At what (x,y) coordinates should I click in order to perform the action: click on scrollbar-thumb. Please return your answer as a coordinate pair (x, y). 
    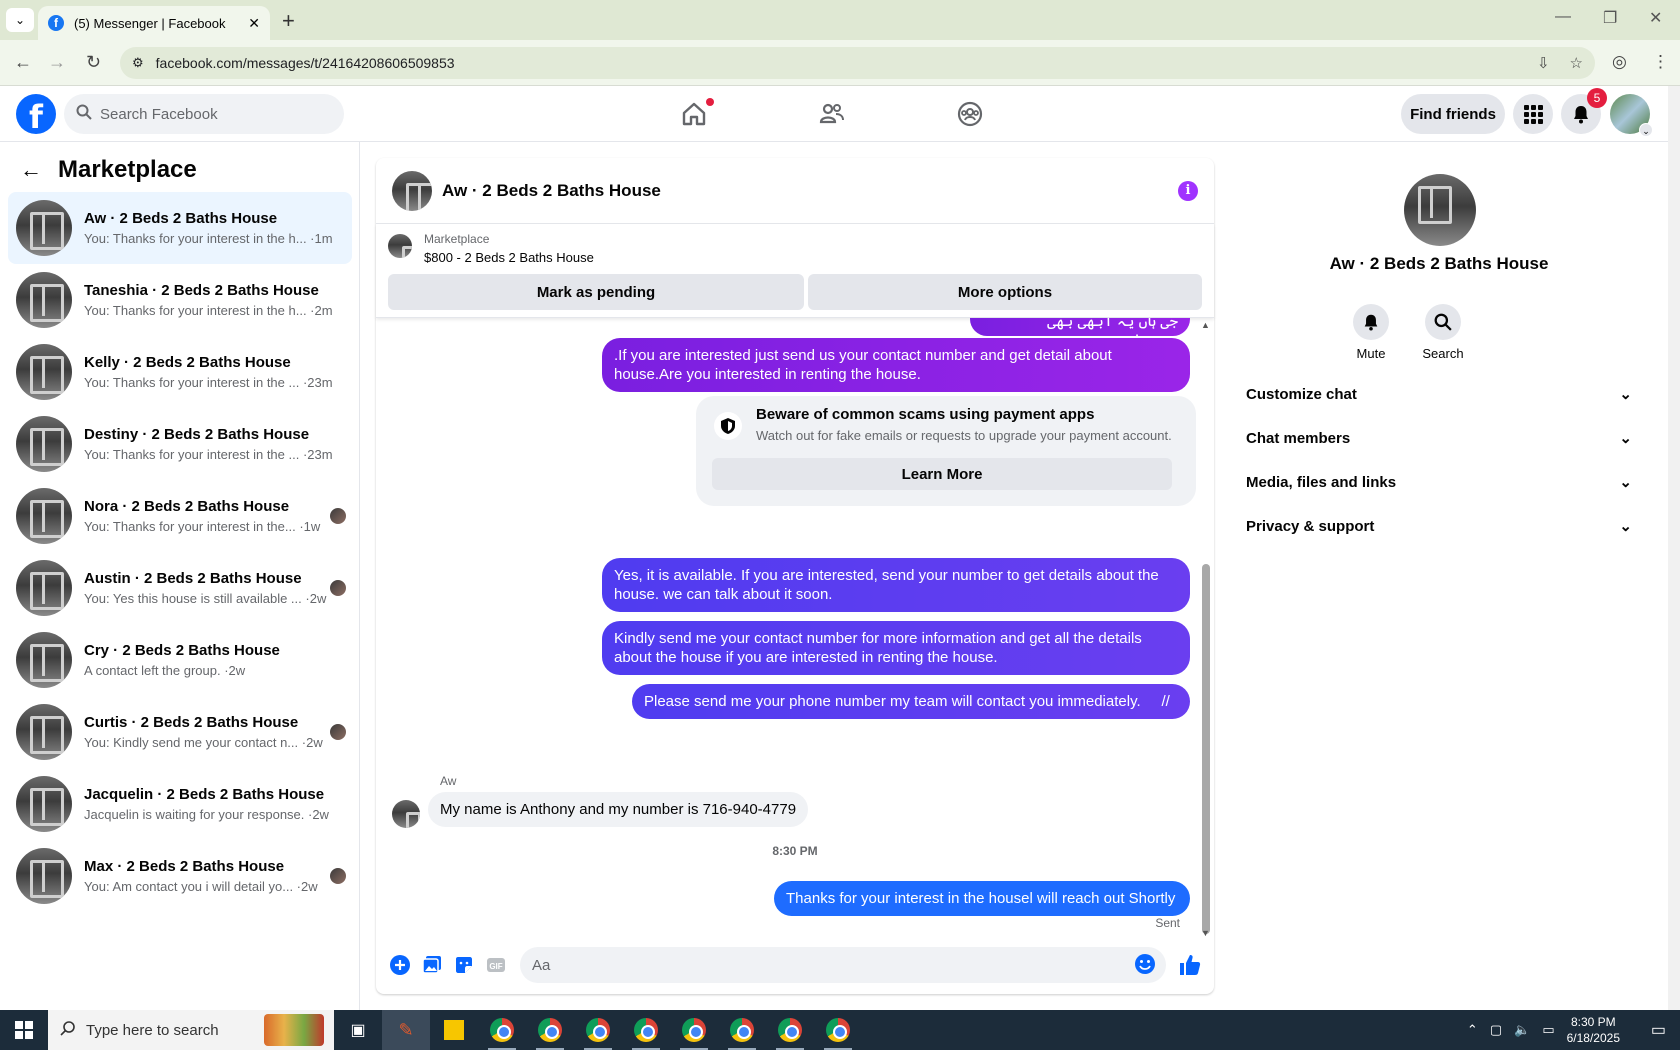
    Looking at the image, I should click on (1206, 749).